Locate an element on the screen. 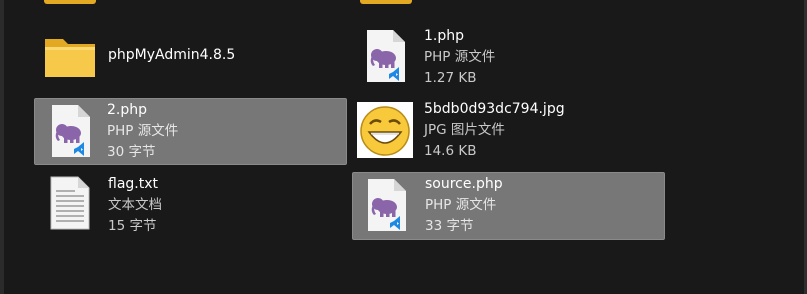 This screenshot has width=807, height=294. file-name: phpMyAdmin4.8.5 is located at coordinates (172, 55).